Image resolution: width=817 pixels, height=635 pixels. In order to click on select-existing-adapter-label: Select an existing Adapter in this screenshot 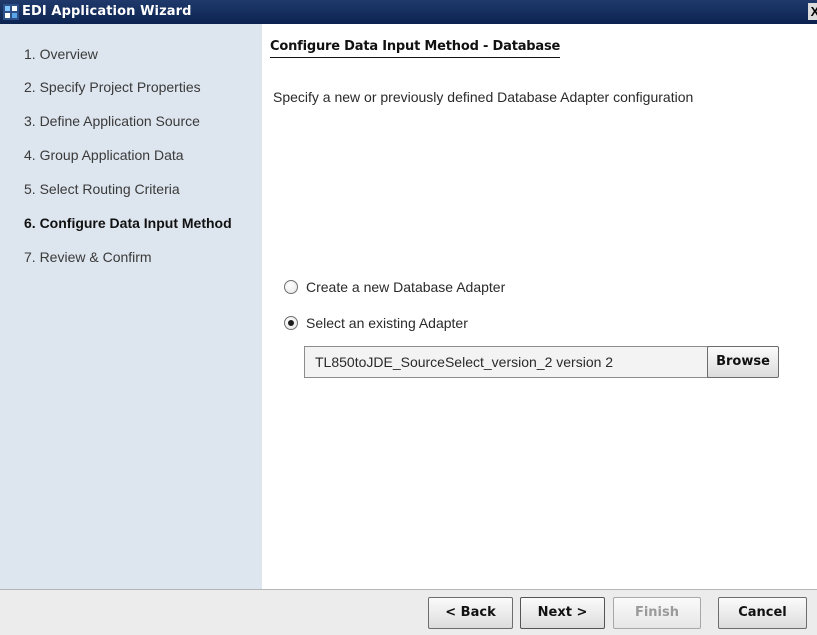, I will do `click(387, 323)`.